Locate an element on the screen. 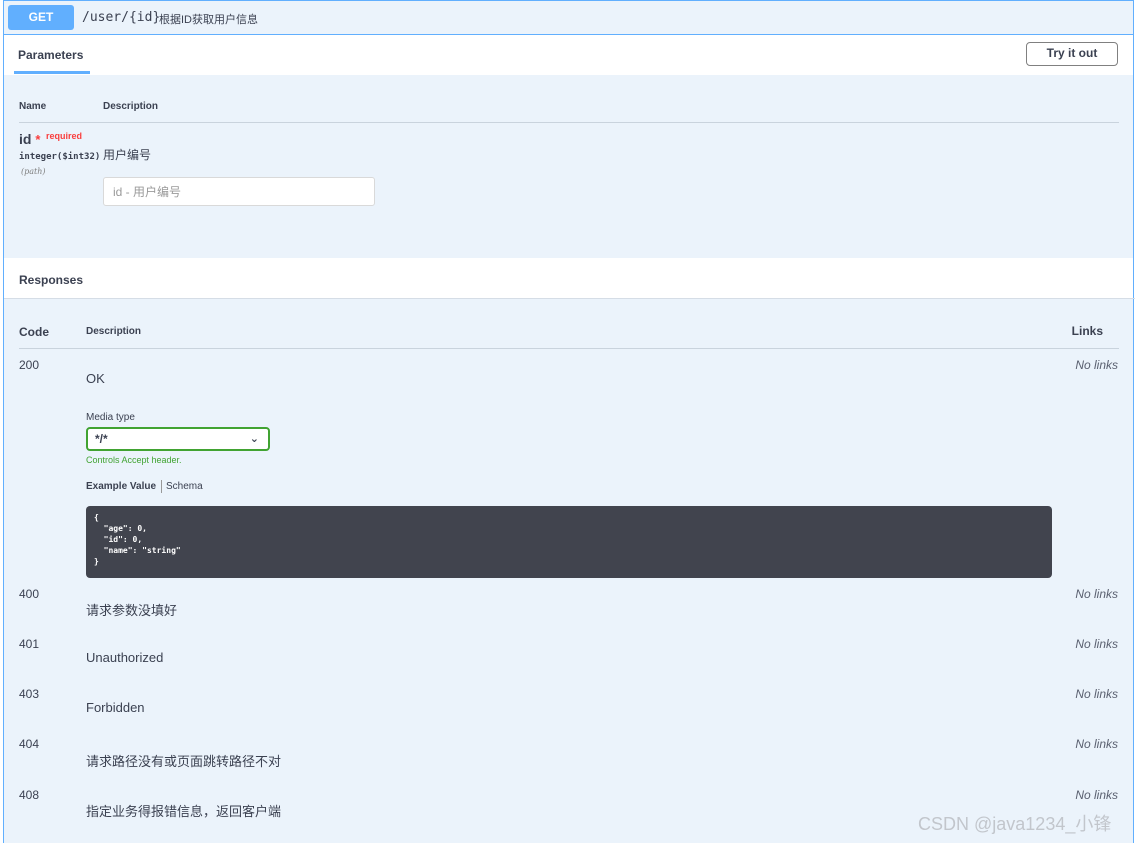 Image resolution: width=1136 pixels, height=843 pixels. response-description: OK is located at coordinates (95, 378).